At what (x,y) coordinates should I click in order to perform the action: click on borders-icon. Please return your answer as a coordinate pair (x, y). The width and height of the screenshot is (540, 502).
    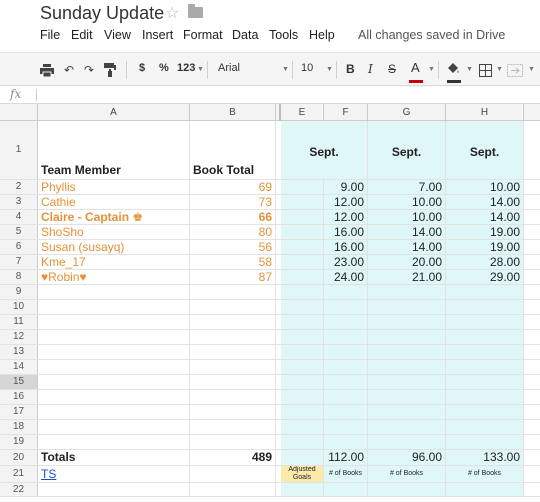
    Looking at the image, I should click on (485, 70).